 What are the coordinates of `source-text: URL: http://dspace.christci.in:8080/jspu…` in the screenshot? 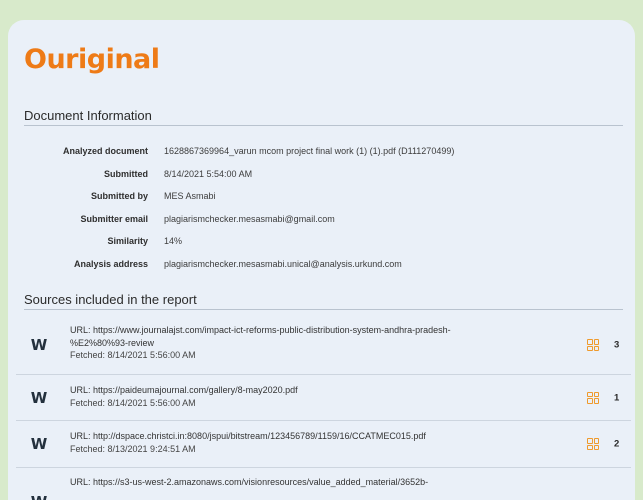 It's located at (320, 442).